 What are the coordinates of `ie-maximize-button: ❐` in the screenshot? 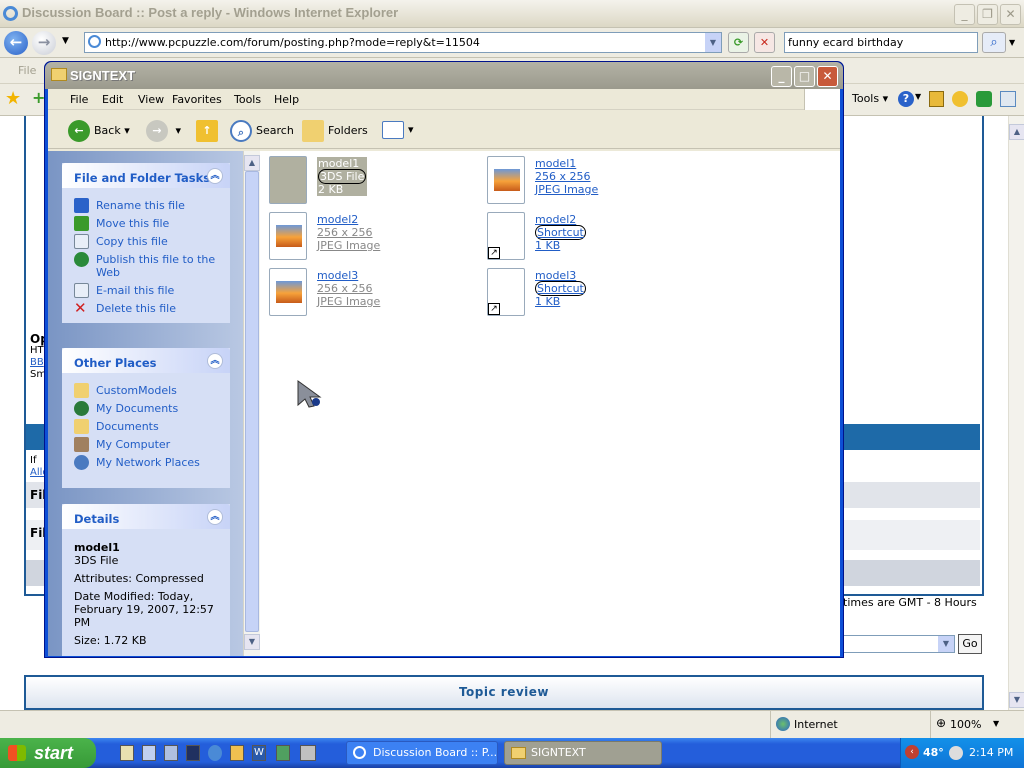 It's located at (987, 14).